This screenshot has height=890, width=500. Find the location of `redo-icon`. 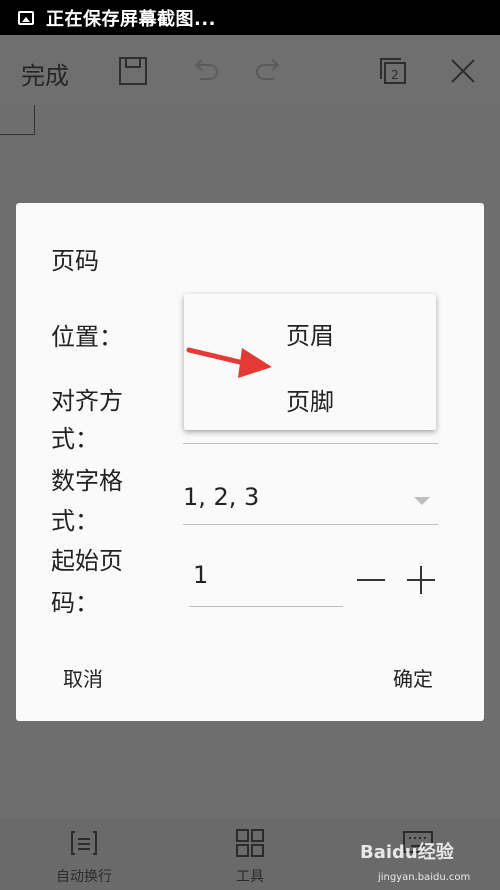

redo-icon is located at coordinates (270, 71).